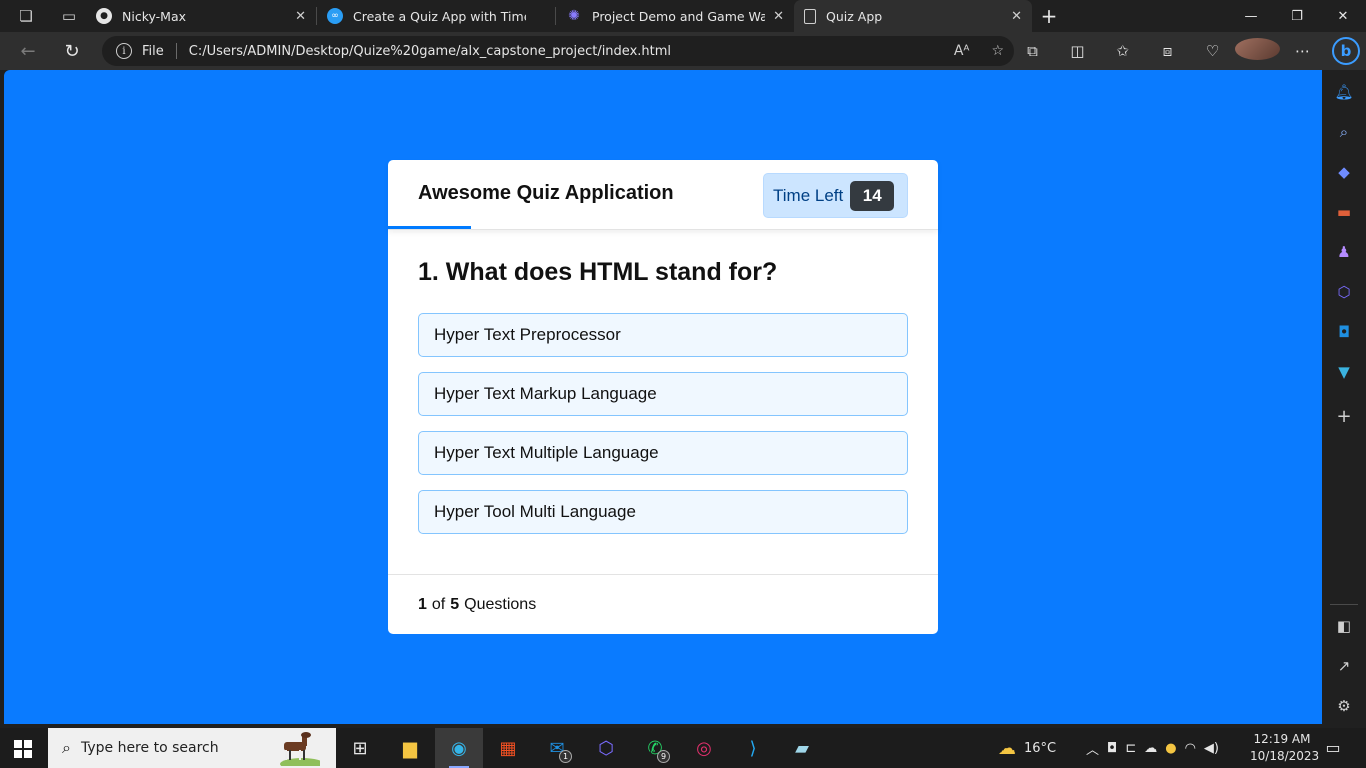 This screenshot has height=768, width=1366. I want to click on whatsapp-icon: ✆ 9, so click(655, 748).